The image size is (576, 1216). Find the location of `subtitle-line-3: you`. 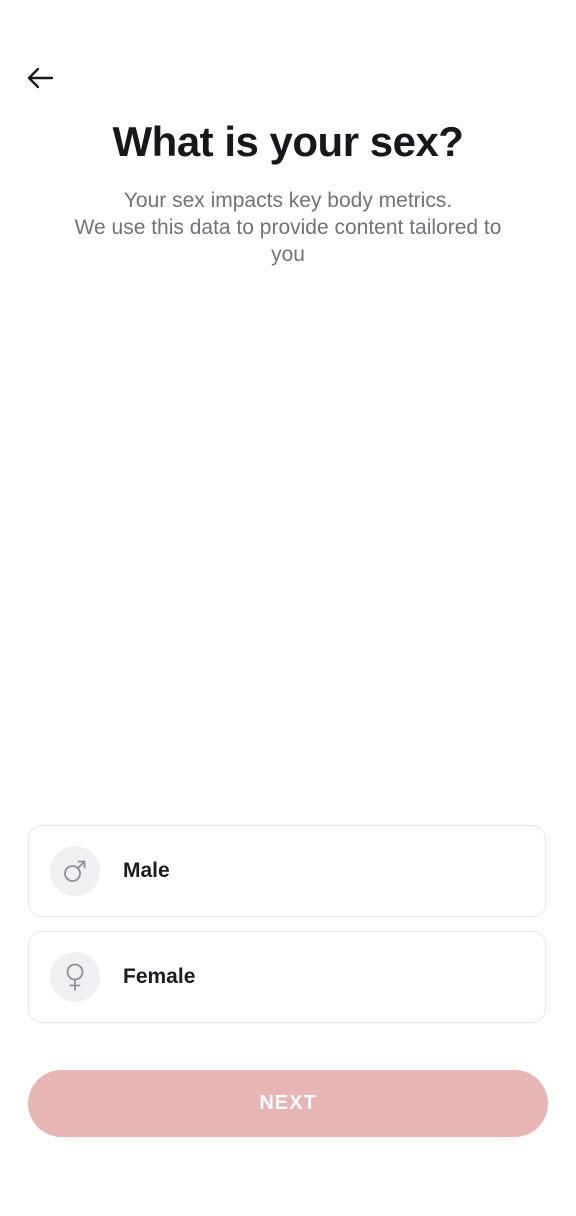

subtitle-line-3: you is located at coordinates (288, 254).